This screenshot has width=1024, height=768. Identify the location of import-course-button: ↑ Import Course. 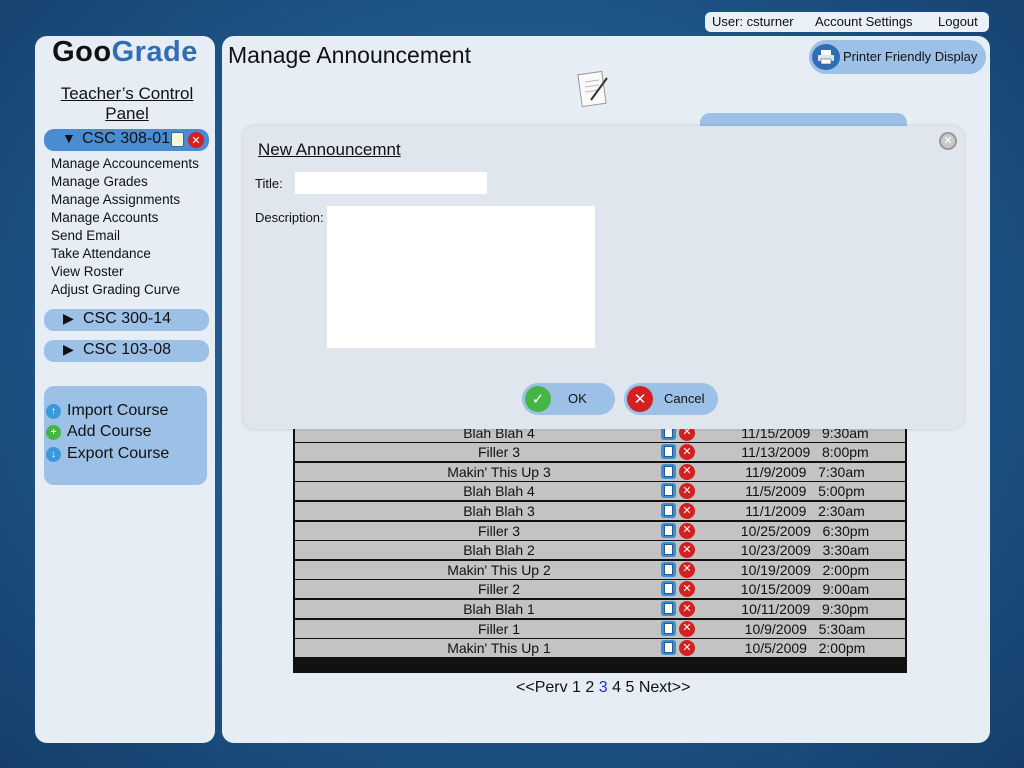
(107, 411).